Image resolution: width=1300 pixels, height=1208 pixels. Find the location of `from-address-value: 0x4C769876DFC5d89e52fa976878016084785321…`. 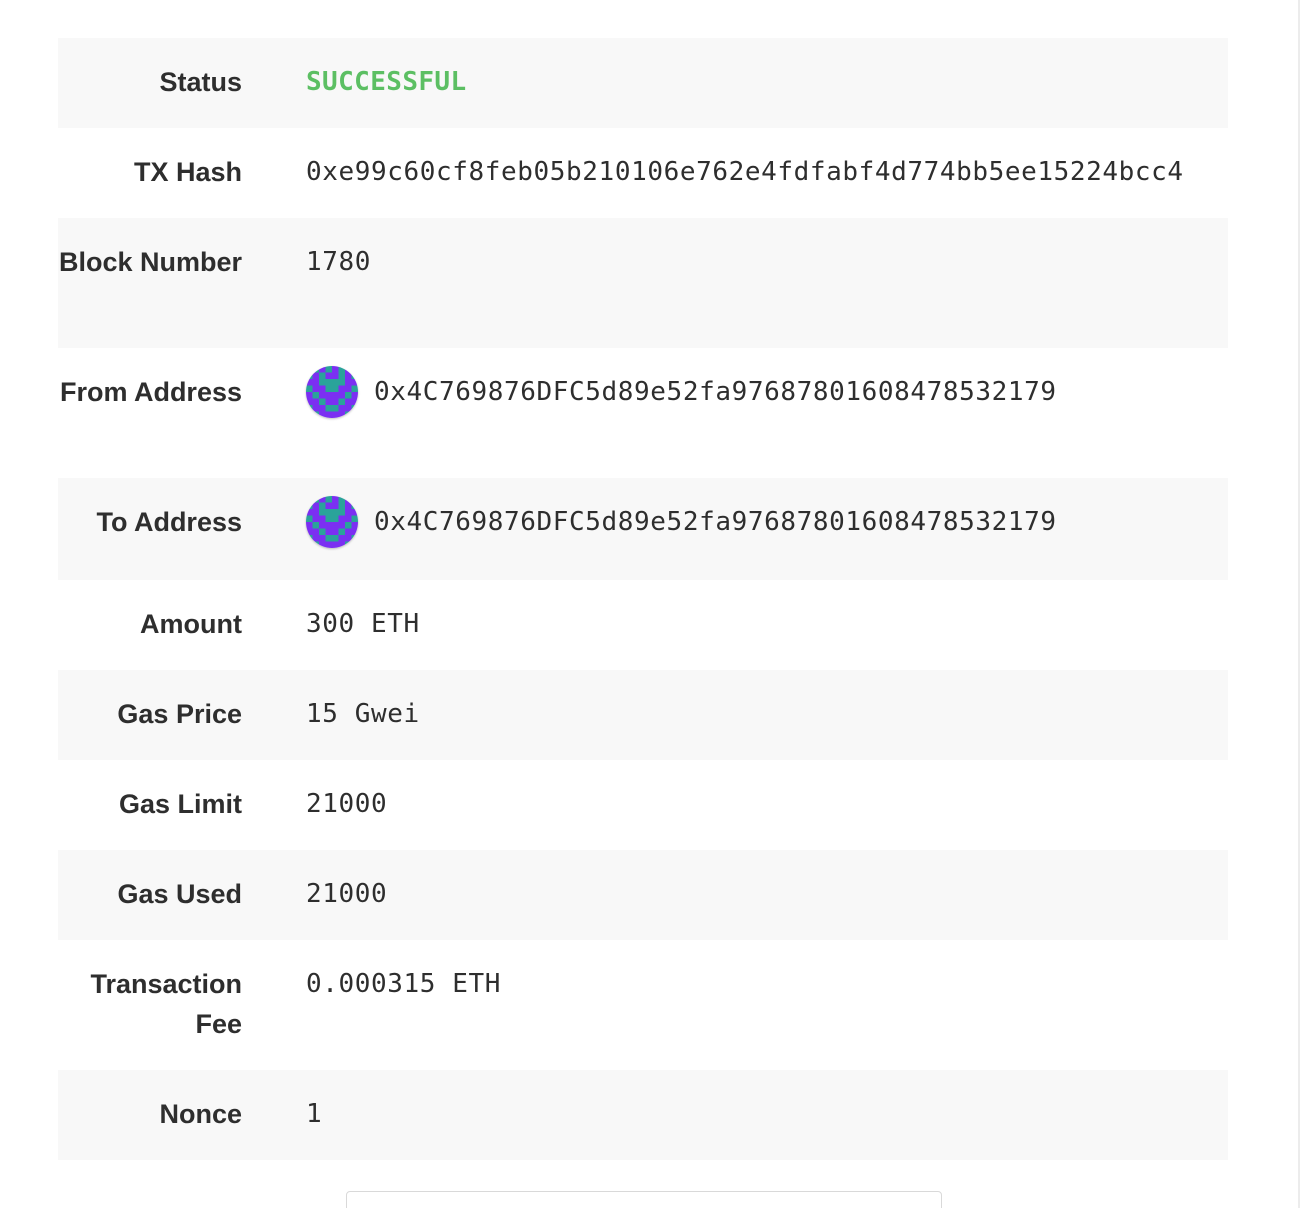

from-address-value: 0x4C769876DFC5d89e52fa976878016084785321… is located at coordinates (715, 392).